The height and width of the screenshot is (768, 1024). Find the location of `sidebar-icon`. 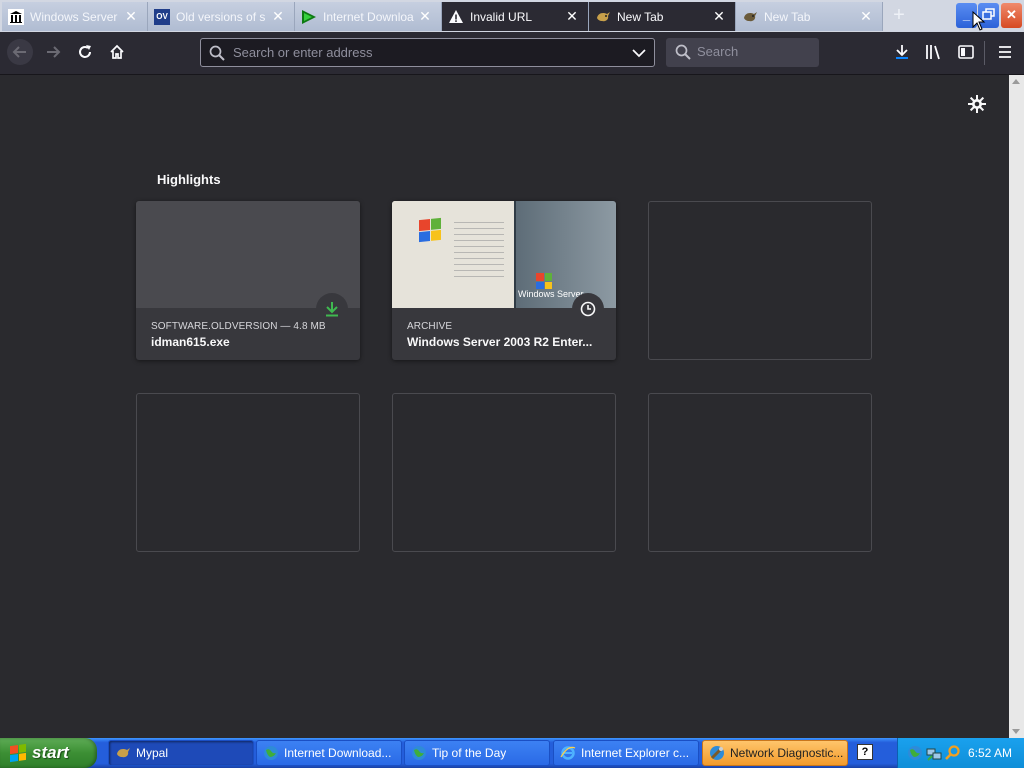

sidebar-icon is located at coordinates (966, 52).